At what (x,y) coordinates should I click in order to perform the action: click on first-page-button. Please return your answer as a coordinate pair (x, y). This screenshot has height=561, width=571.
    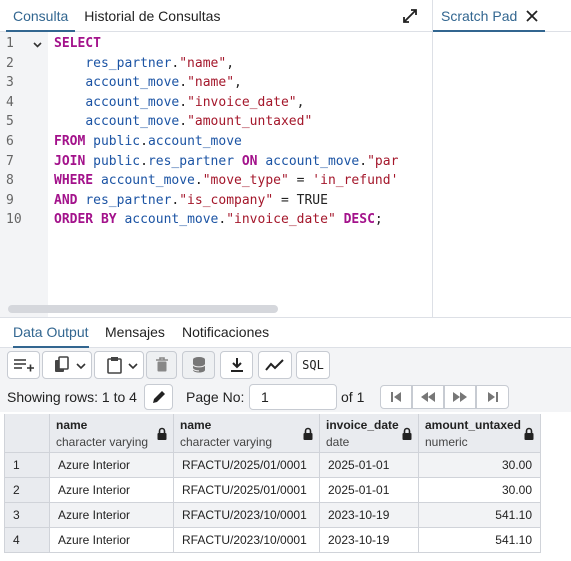
    Looking at the image, I should click on (396, 397).